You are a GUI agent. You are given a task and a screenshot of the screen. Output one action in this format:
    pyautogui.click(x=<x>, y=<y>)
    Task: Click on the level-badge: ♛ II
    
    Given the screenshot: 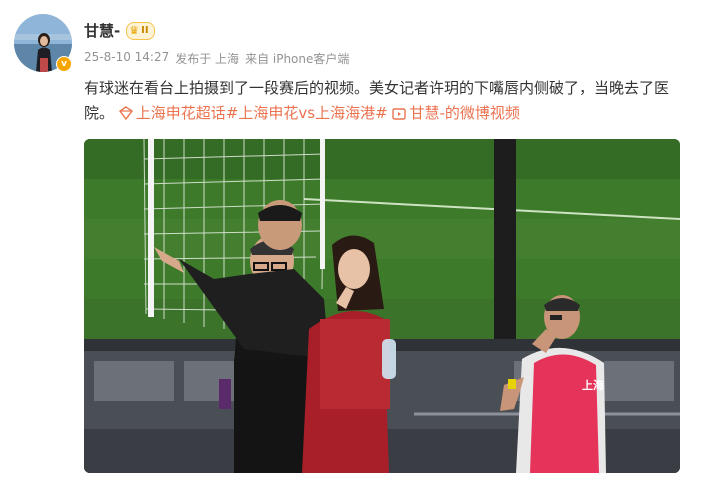 What is the action you would take?
    pyautogui.click(x=140, y=30)
    